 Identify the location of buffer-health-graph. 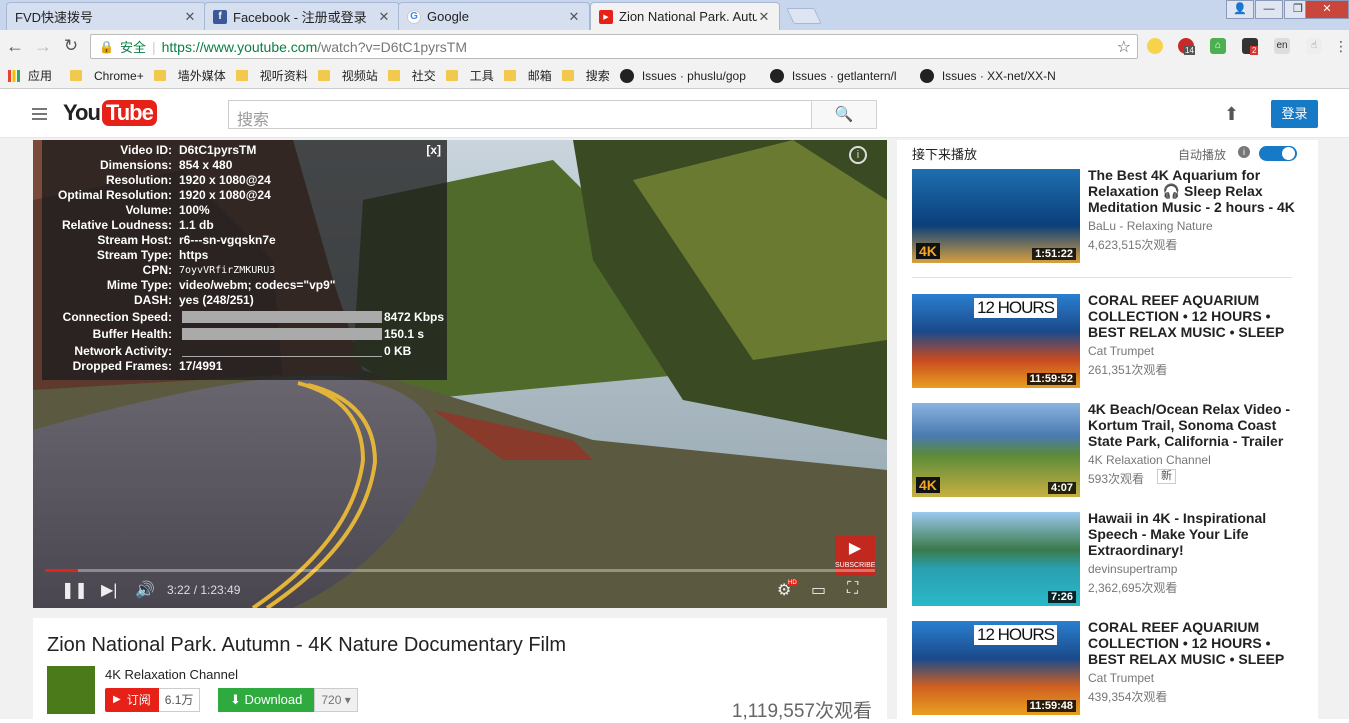
(282, 334).